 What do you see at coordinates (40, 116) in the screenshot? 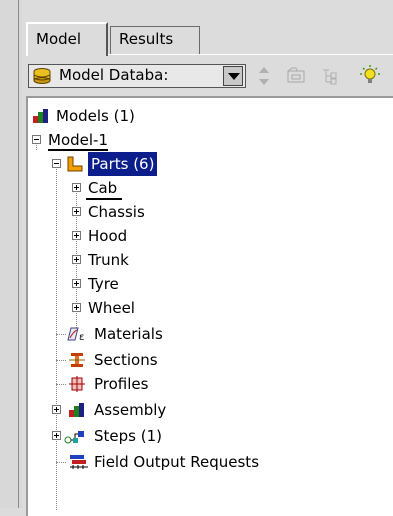
I see `models-icon` at bounding box center [40, 116].